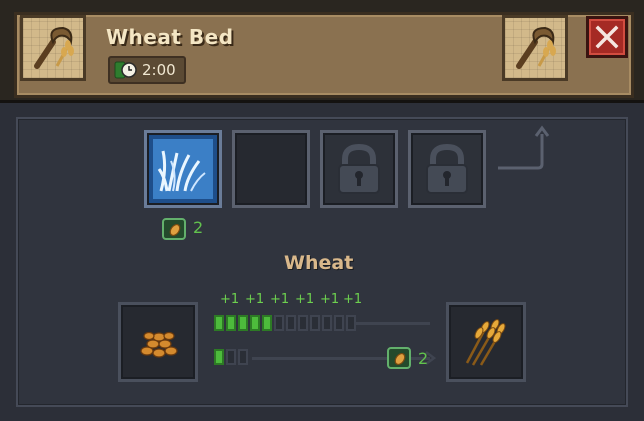 This screenshot has width=644, height=421. Describe the element at coordinates (271, 169) in the screenshot. I see `slot-empty` at that location.